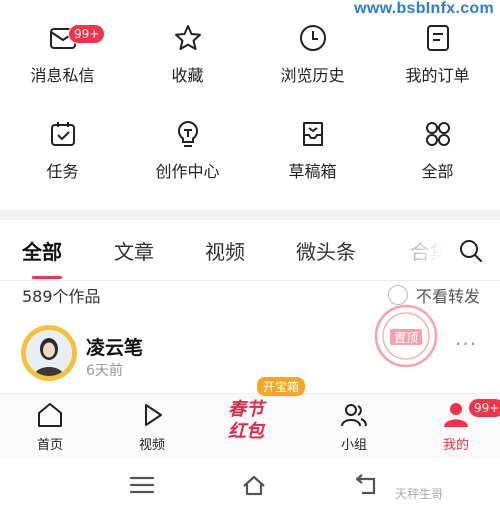  Describe the element at coordinates (151, 445) in the screenshot. I see `nav-video-label: 视频` at that location.